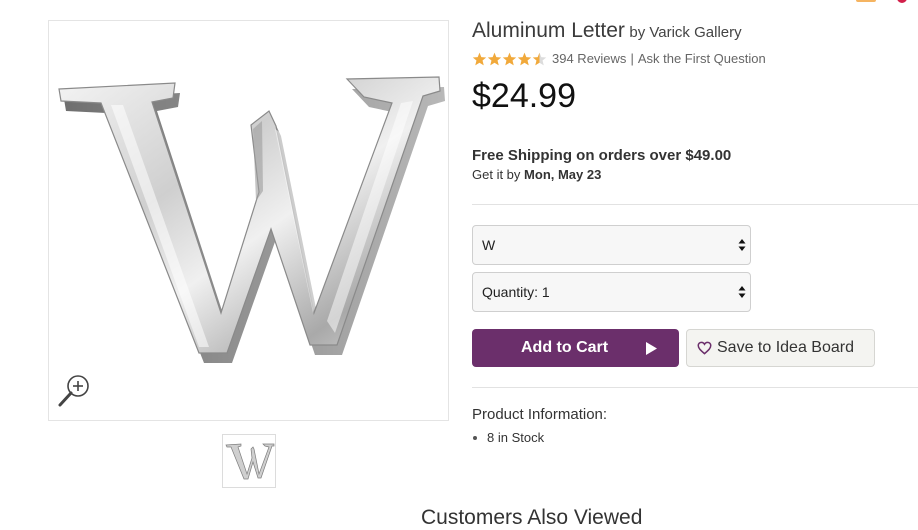  I want to click on delivery-estimate: Get it by Mon, May 23, so click(536, 174).